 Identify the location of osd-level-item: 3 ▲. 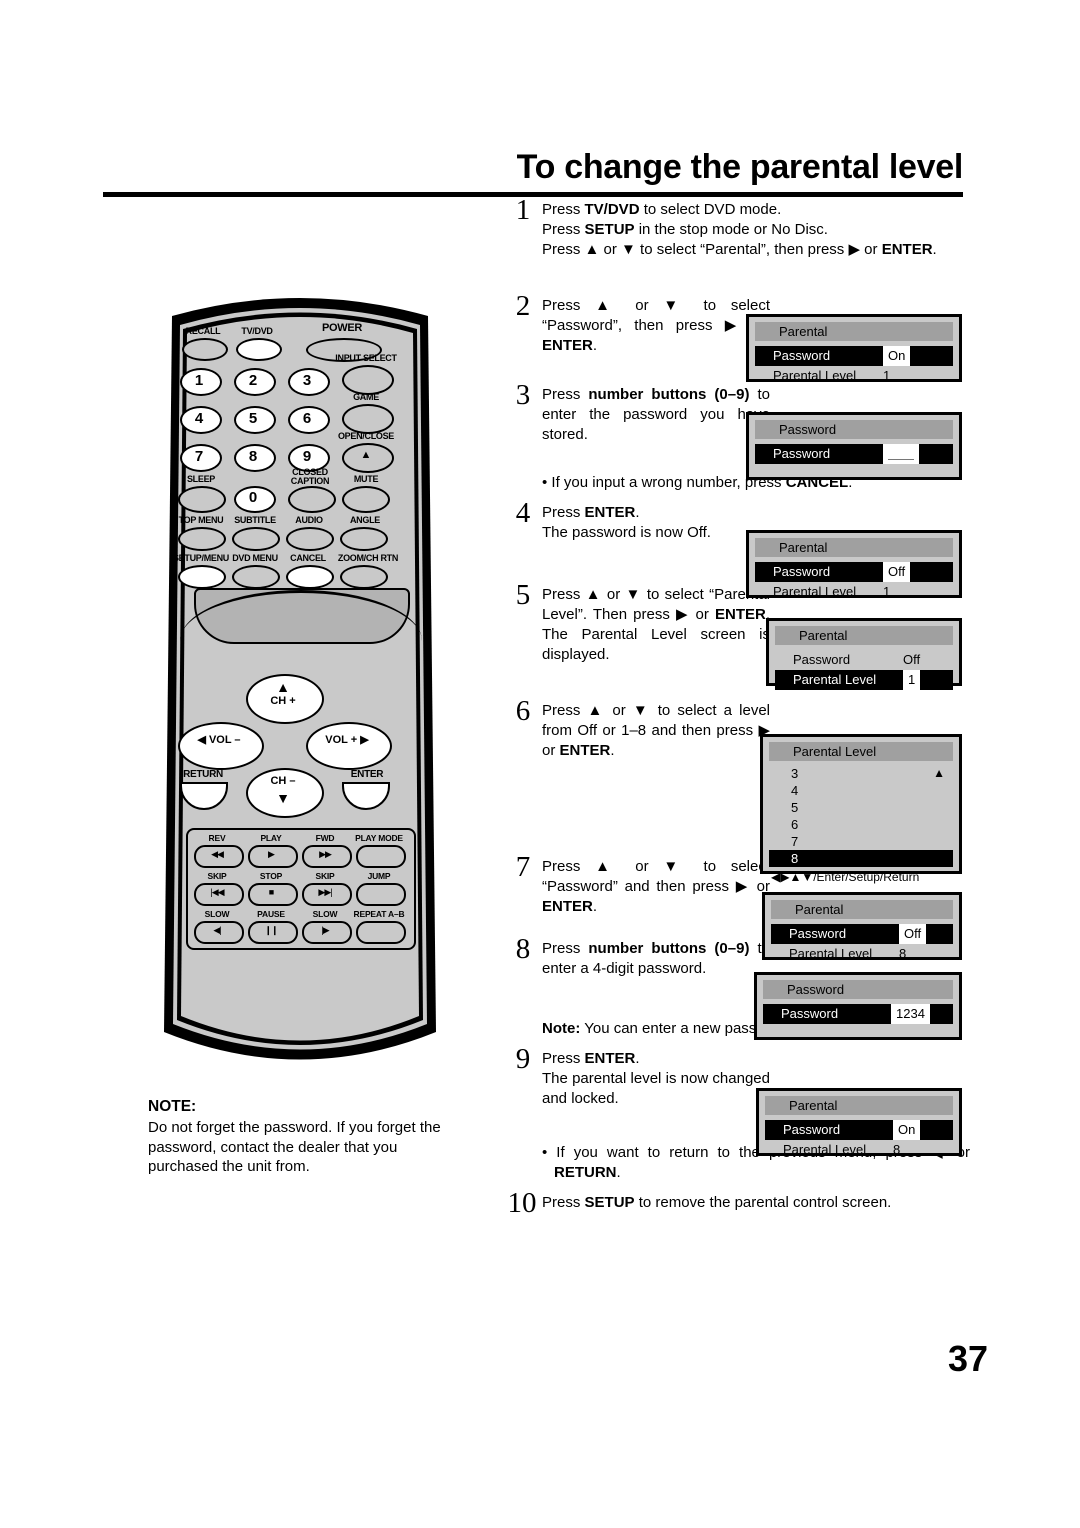
(861, 773).